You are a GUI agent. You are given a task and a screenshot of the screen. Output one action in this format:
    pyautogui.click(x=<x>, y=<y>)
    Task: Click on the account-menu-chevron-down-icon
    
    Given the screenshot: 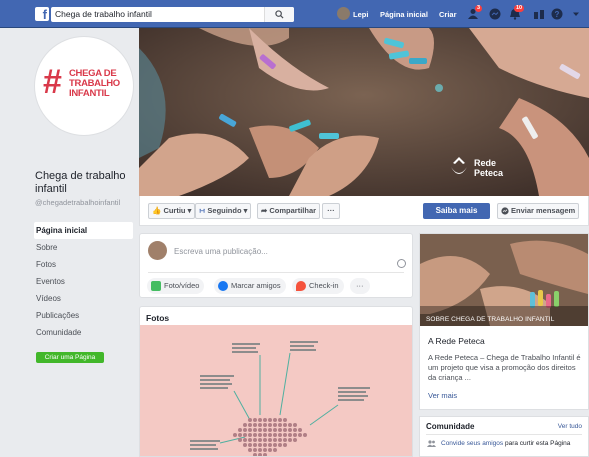 What is the action you would take?
    pyautogui.click(x=576, y=14)
    